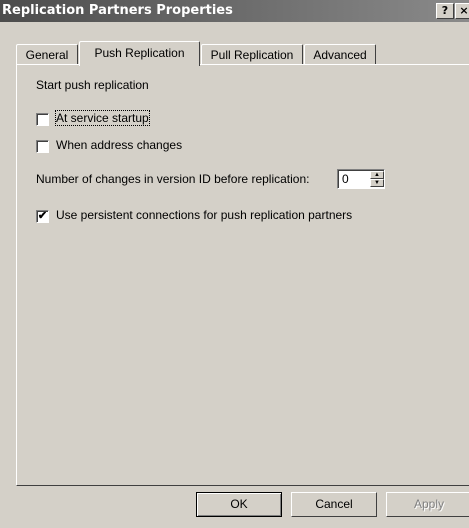 The height and width of the screenshot is (528, 469). What do you see at coordinates (361, 179) in the screenshot?
I see `changes-count-spinner: 0 ▲ ▼` at bounding box center [361, 179].